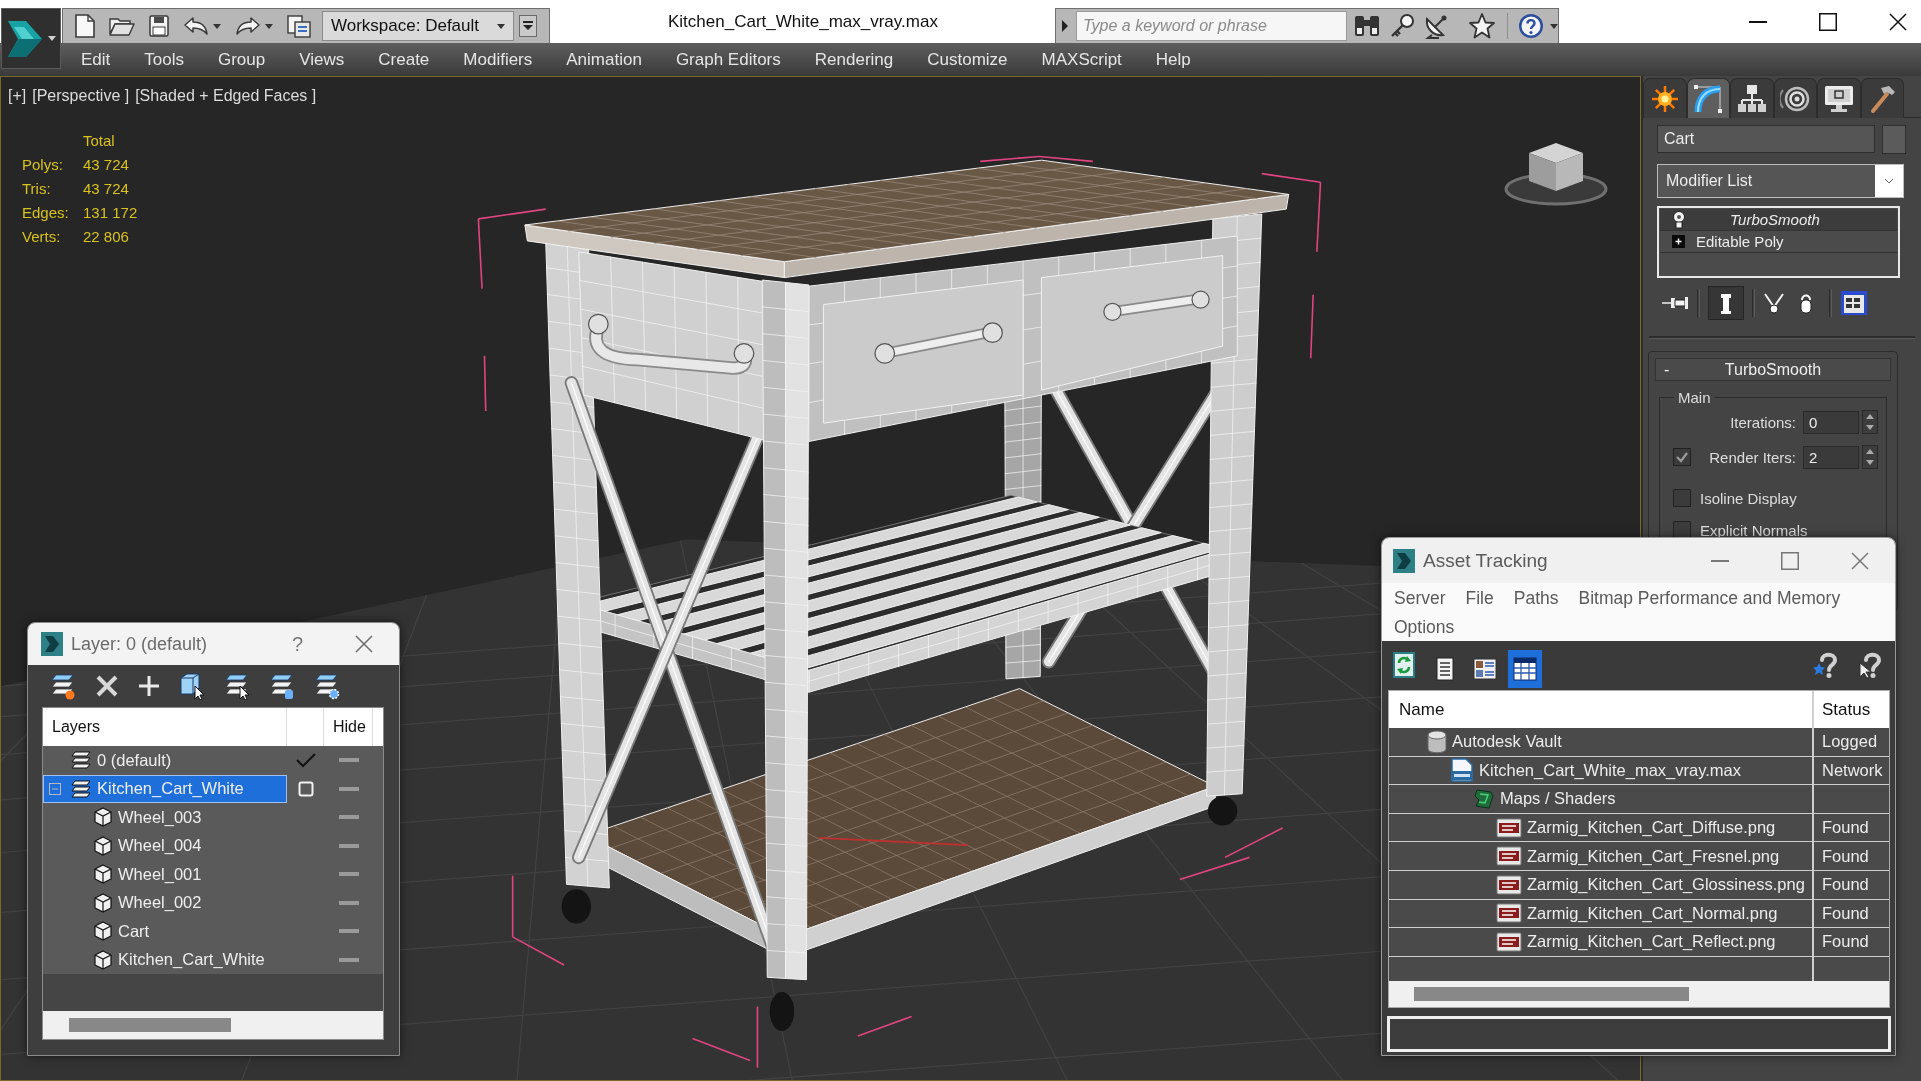 The image size is (1921, 1081). What do you see at coordinates (1404, 664) in the screenshot?
I see `refresh-icon` at bounding box center [1404, 664].